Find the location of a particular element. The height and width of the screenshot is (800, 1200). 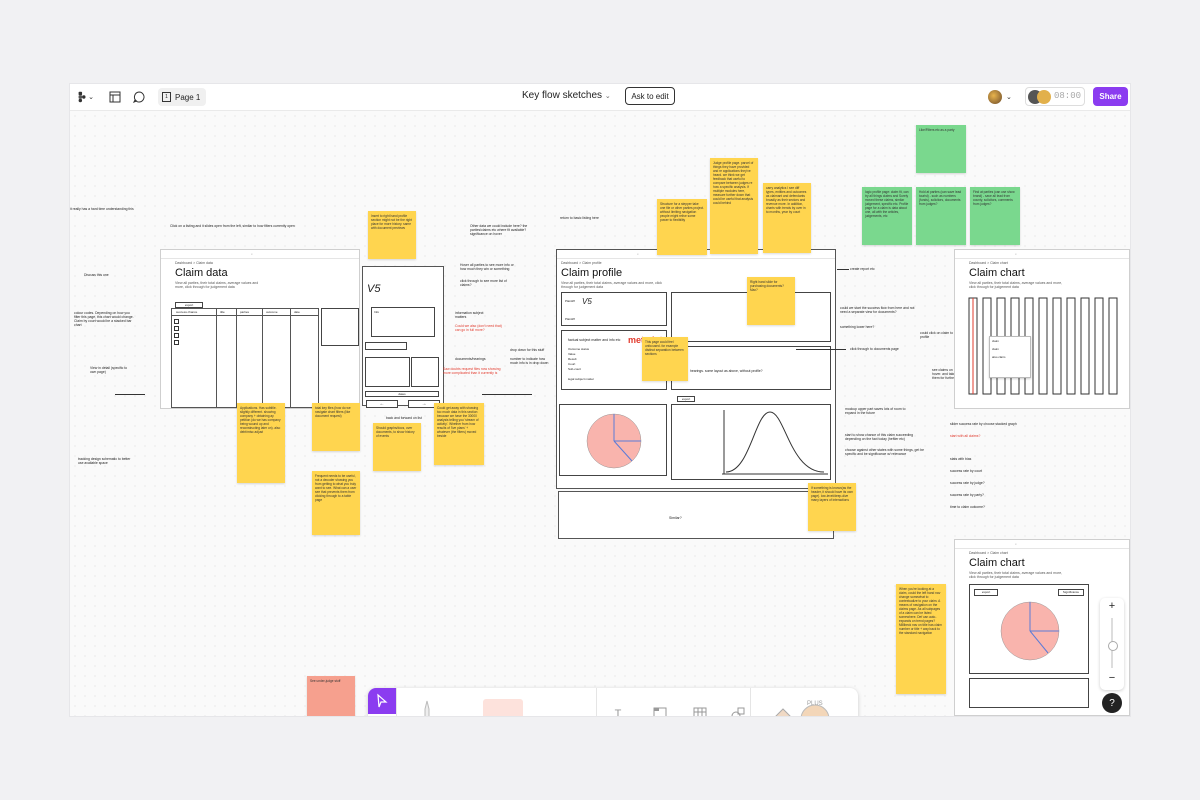

field-label: Court is located at coordinates (572, 364).